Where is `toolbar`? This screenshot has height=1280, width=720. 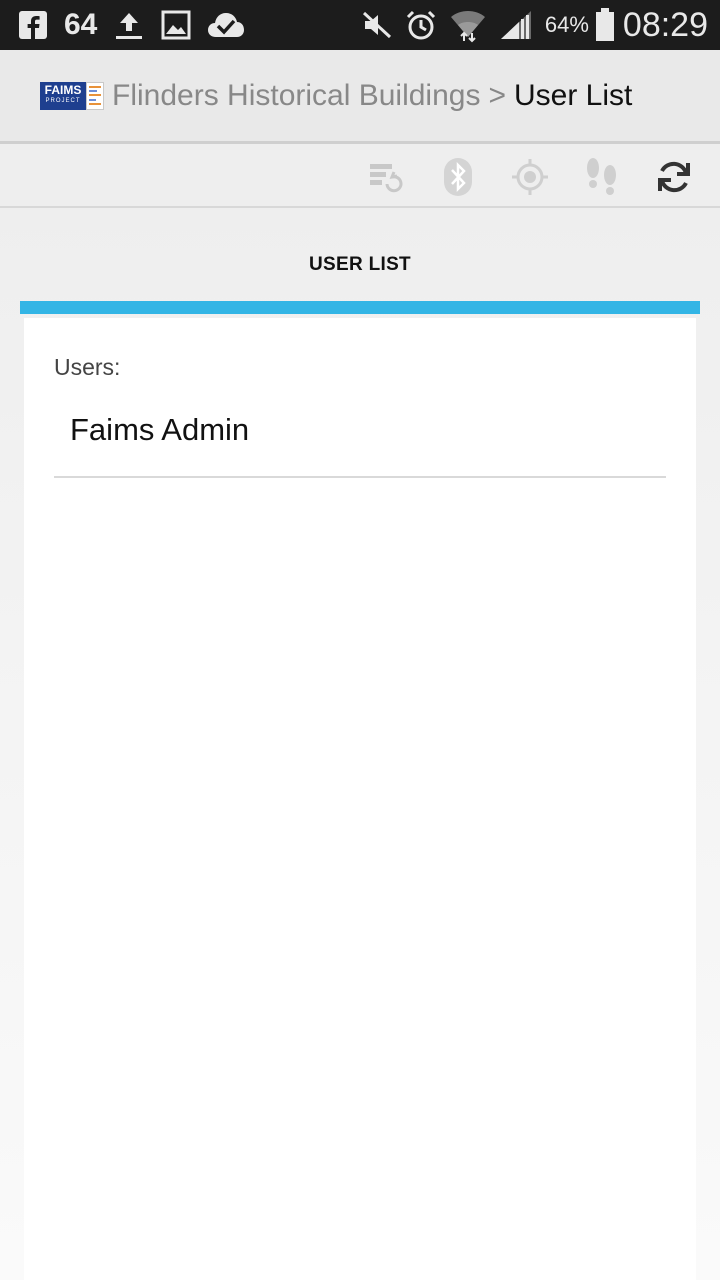
toolbar is located at coordinates (360, 177).